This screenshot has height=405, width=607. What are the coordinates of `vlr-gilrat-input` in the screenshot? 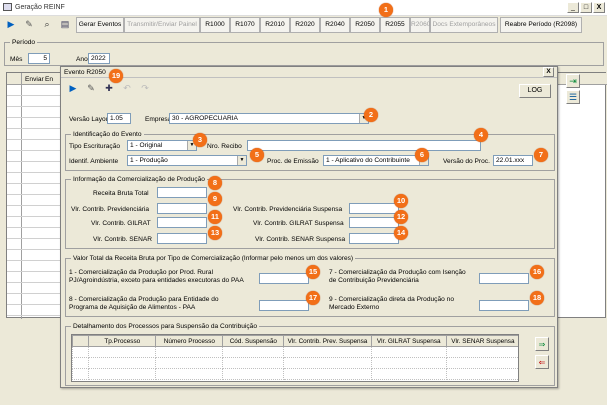 It's located at (182, 222).